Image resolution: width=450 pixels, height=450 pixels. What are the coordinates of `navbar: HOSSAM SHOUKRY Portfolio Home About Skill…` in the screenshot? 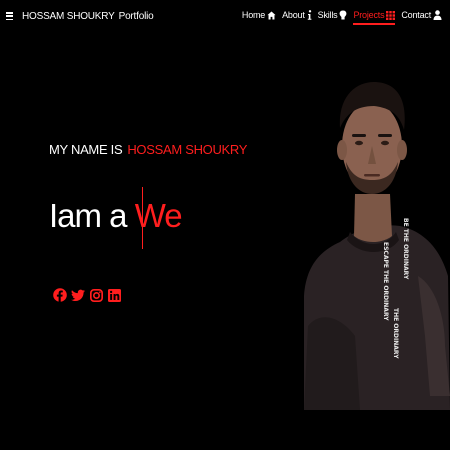 It's located at (225, 17).